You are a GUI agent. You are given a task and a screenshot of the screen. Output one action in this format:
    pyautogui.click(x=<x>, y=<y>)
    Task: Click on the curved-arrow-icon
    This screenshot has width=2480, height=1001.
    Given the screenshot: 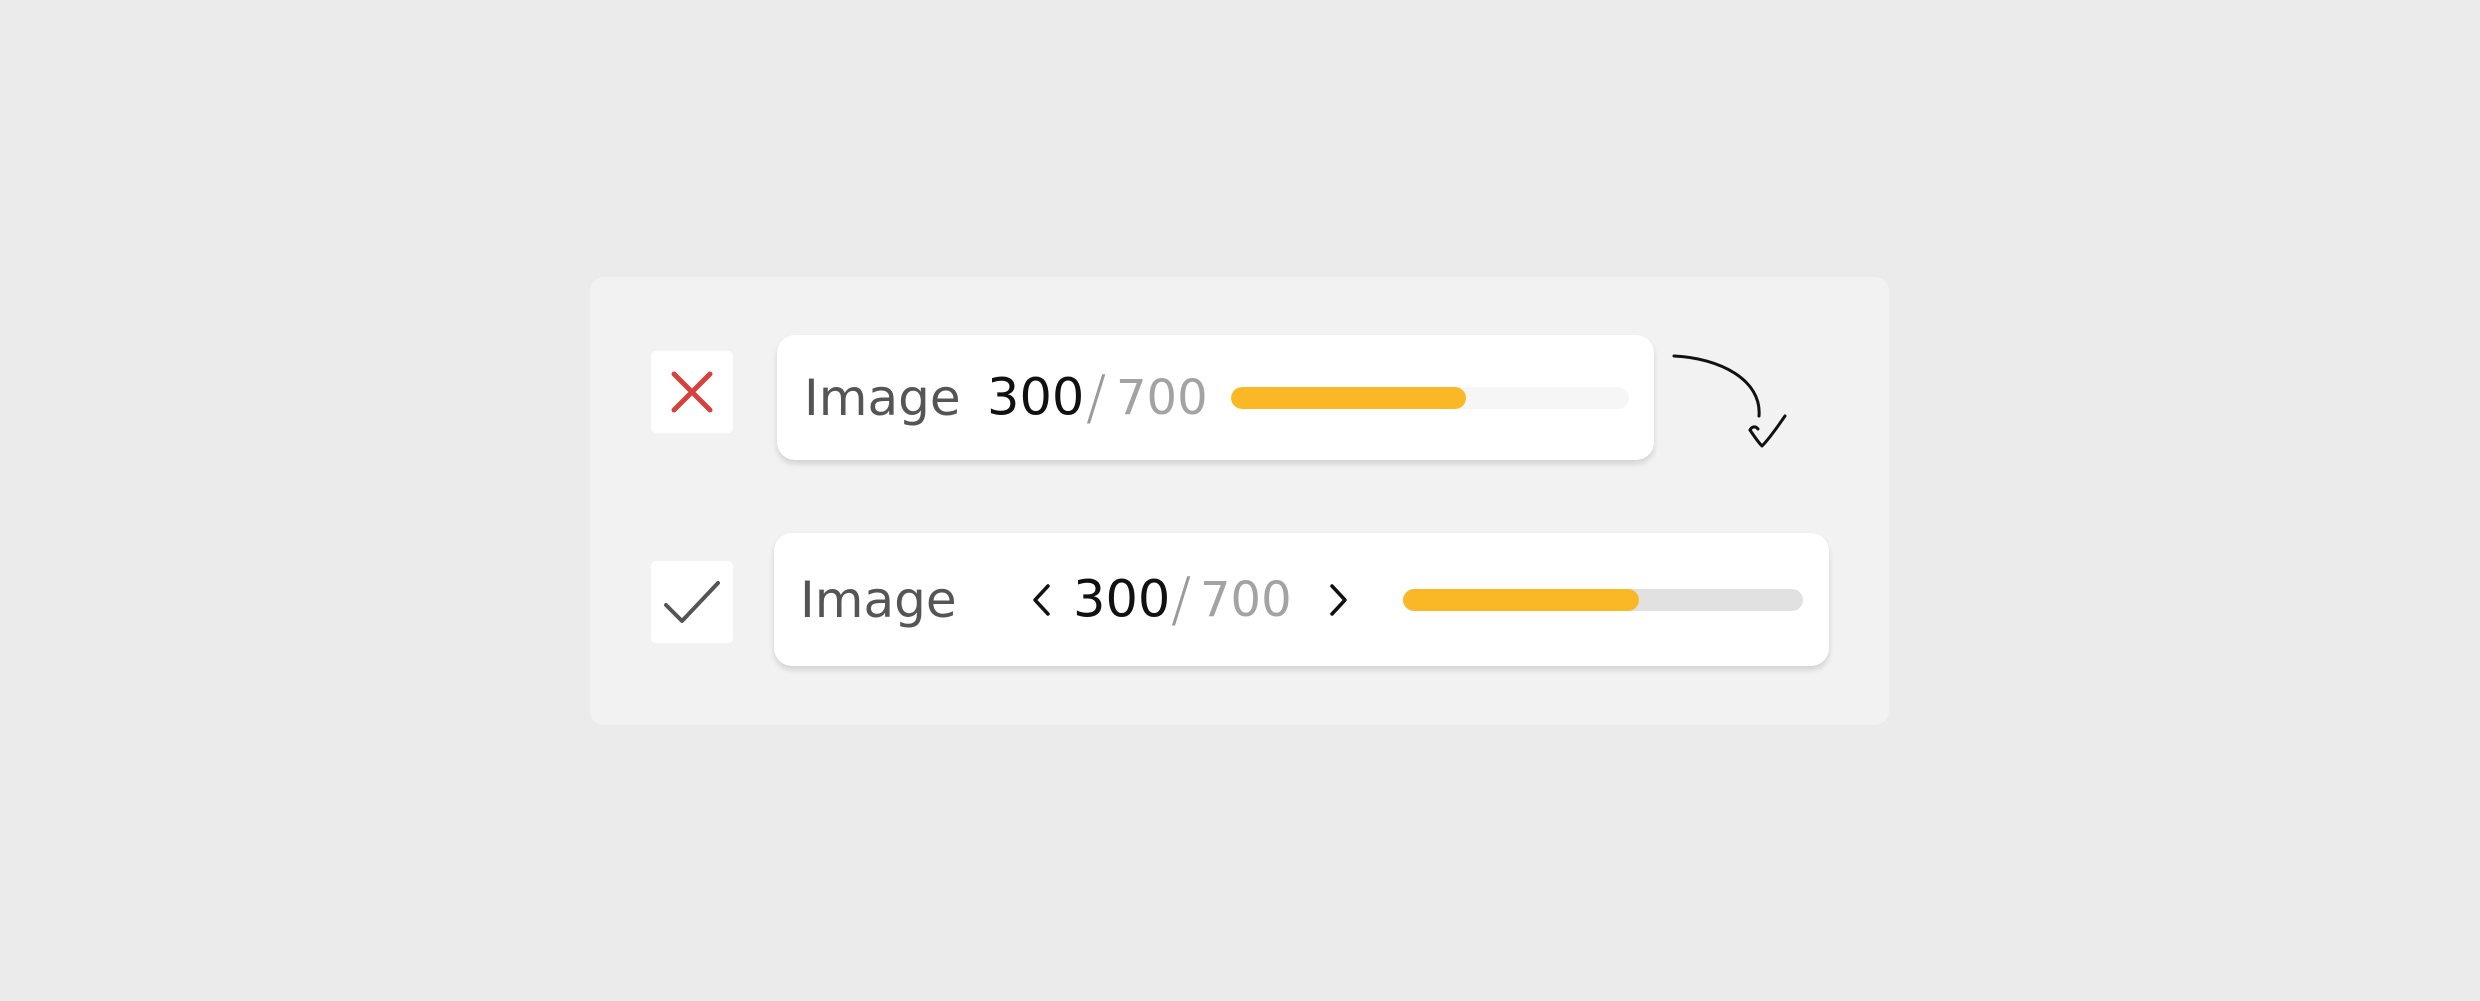 What is the action you would take?
    pyautogui.click(x=1729, y=401)
    